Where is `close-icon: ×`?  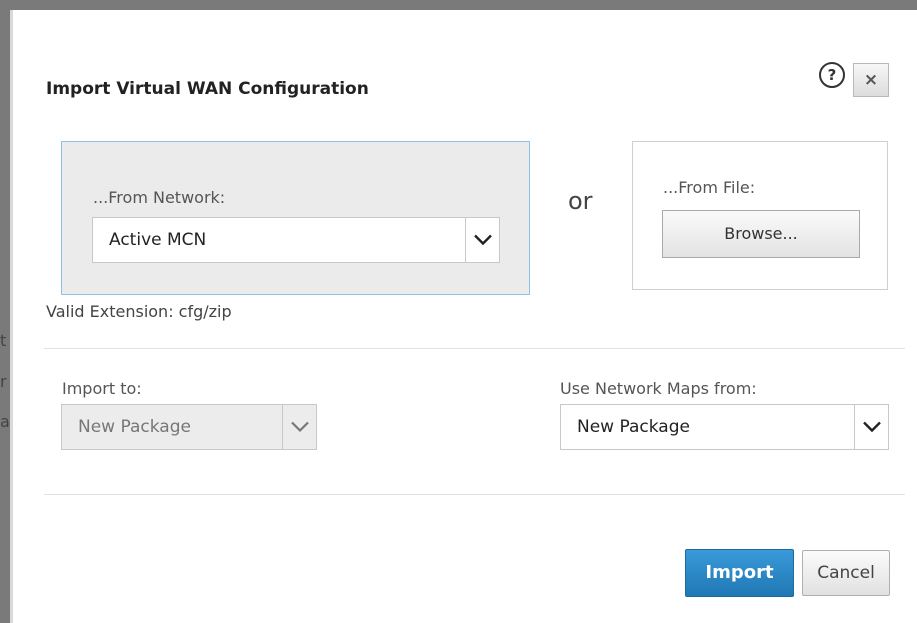
close-icon: × is located at coordinates (871, 80).